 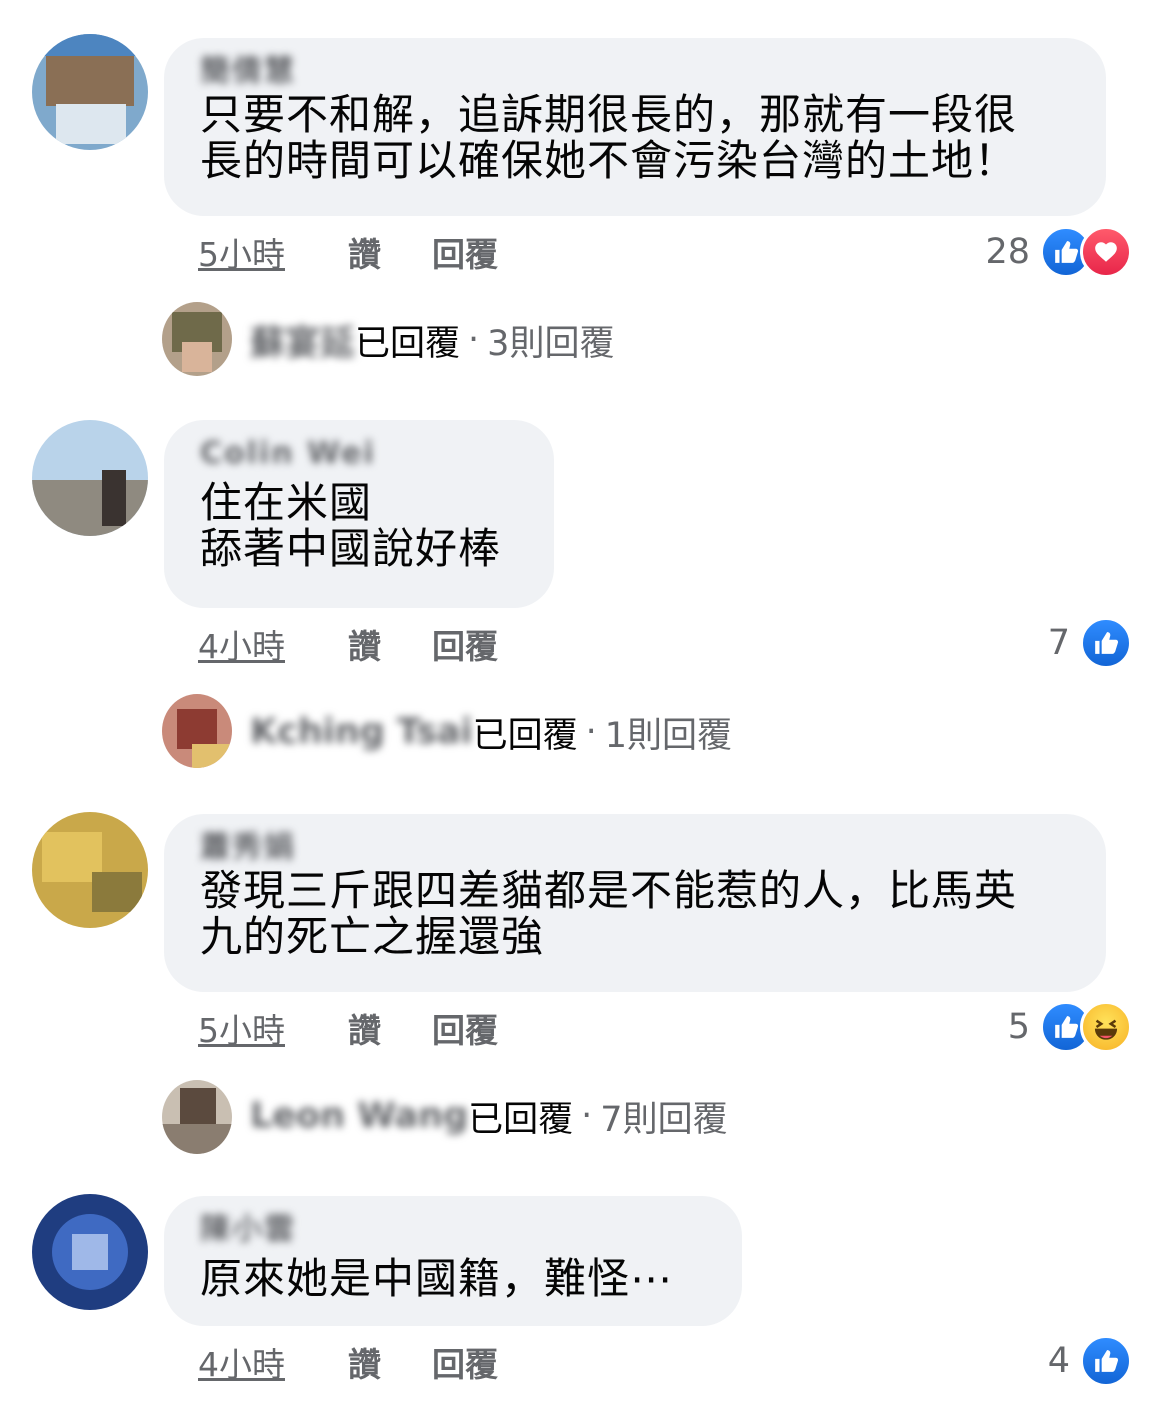 What do you see at coordinates (303, 343) in the screenshot?
I see `reply-author: 蘇宴延` at bounding box center [303, 343].